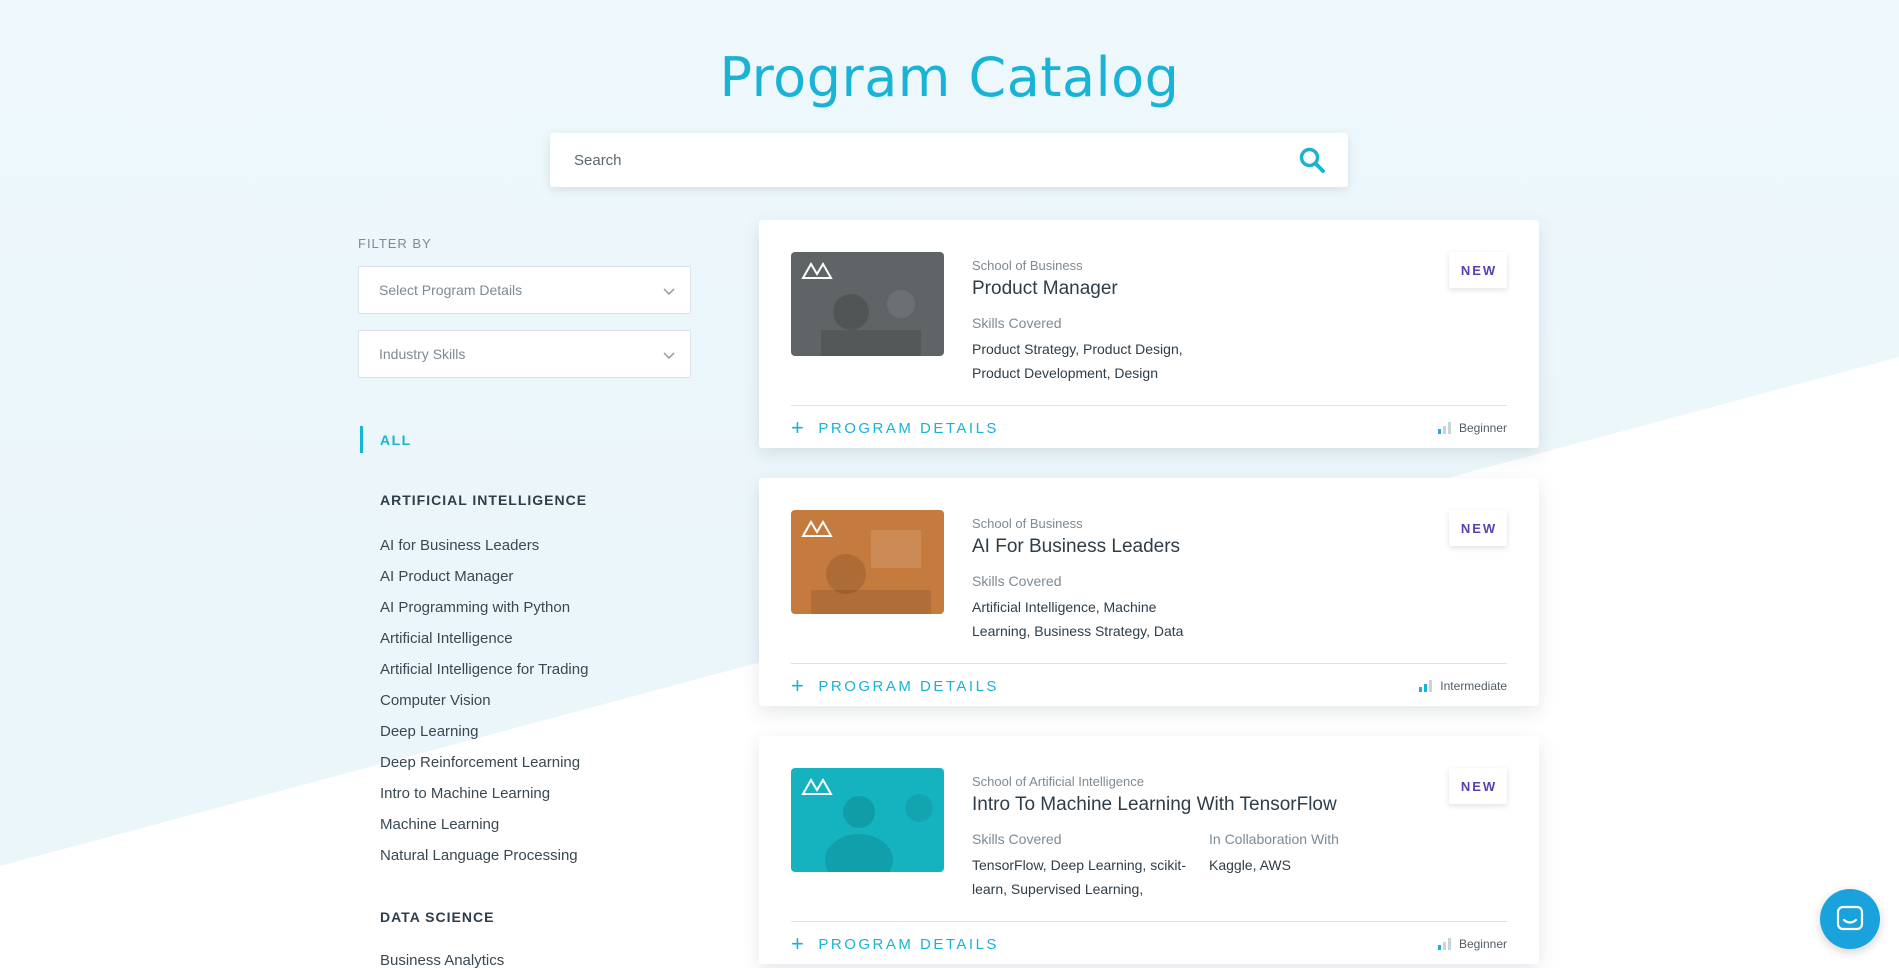 This screenshot has height=968, width=1899. What do you see at coordinates (524, 354) in the screenshot?
I see `industry-skills-select: Industry Skills` at bounding box center [524, 354].